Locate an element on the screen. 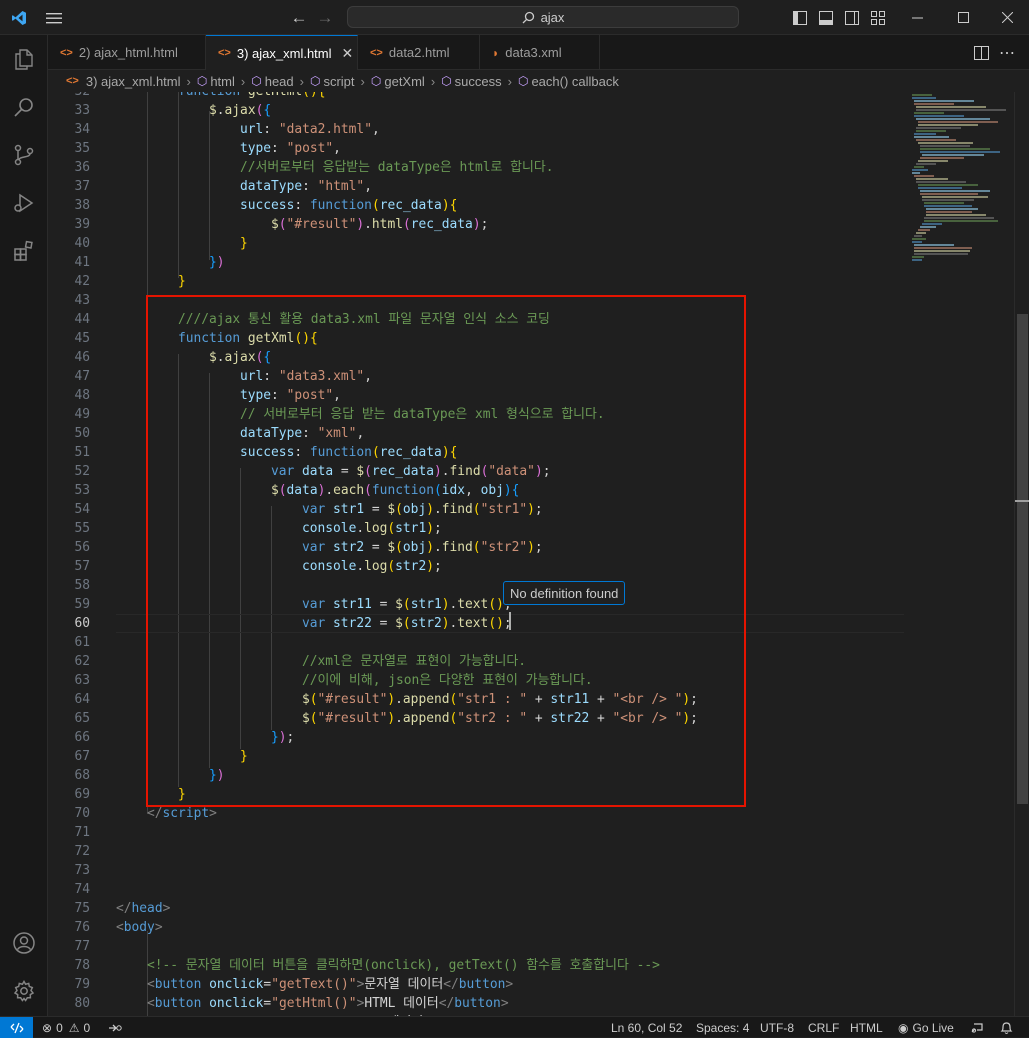 The height and width of the screenshot is (1038, 1029). split-editor-icon is located at coordinates (981, 52).